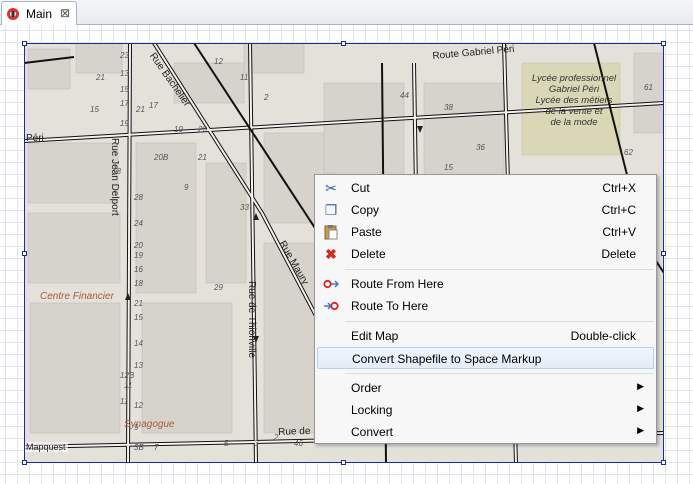 The image size is (693, 484). What do you see at coordinates (256, 443) in the screenshot?
I see `house-number: 3` at bounding box center [256, 443].